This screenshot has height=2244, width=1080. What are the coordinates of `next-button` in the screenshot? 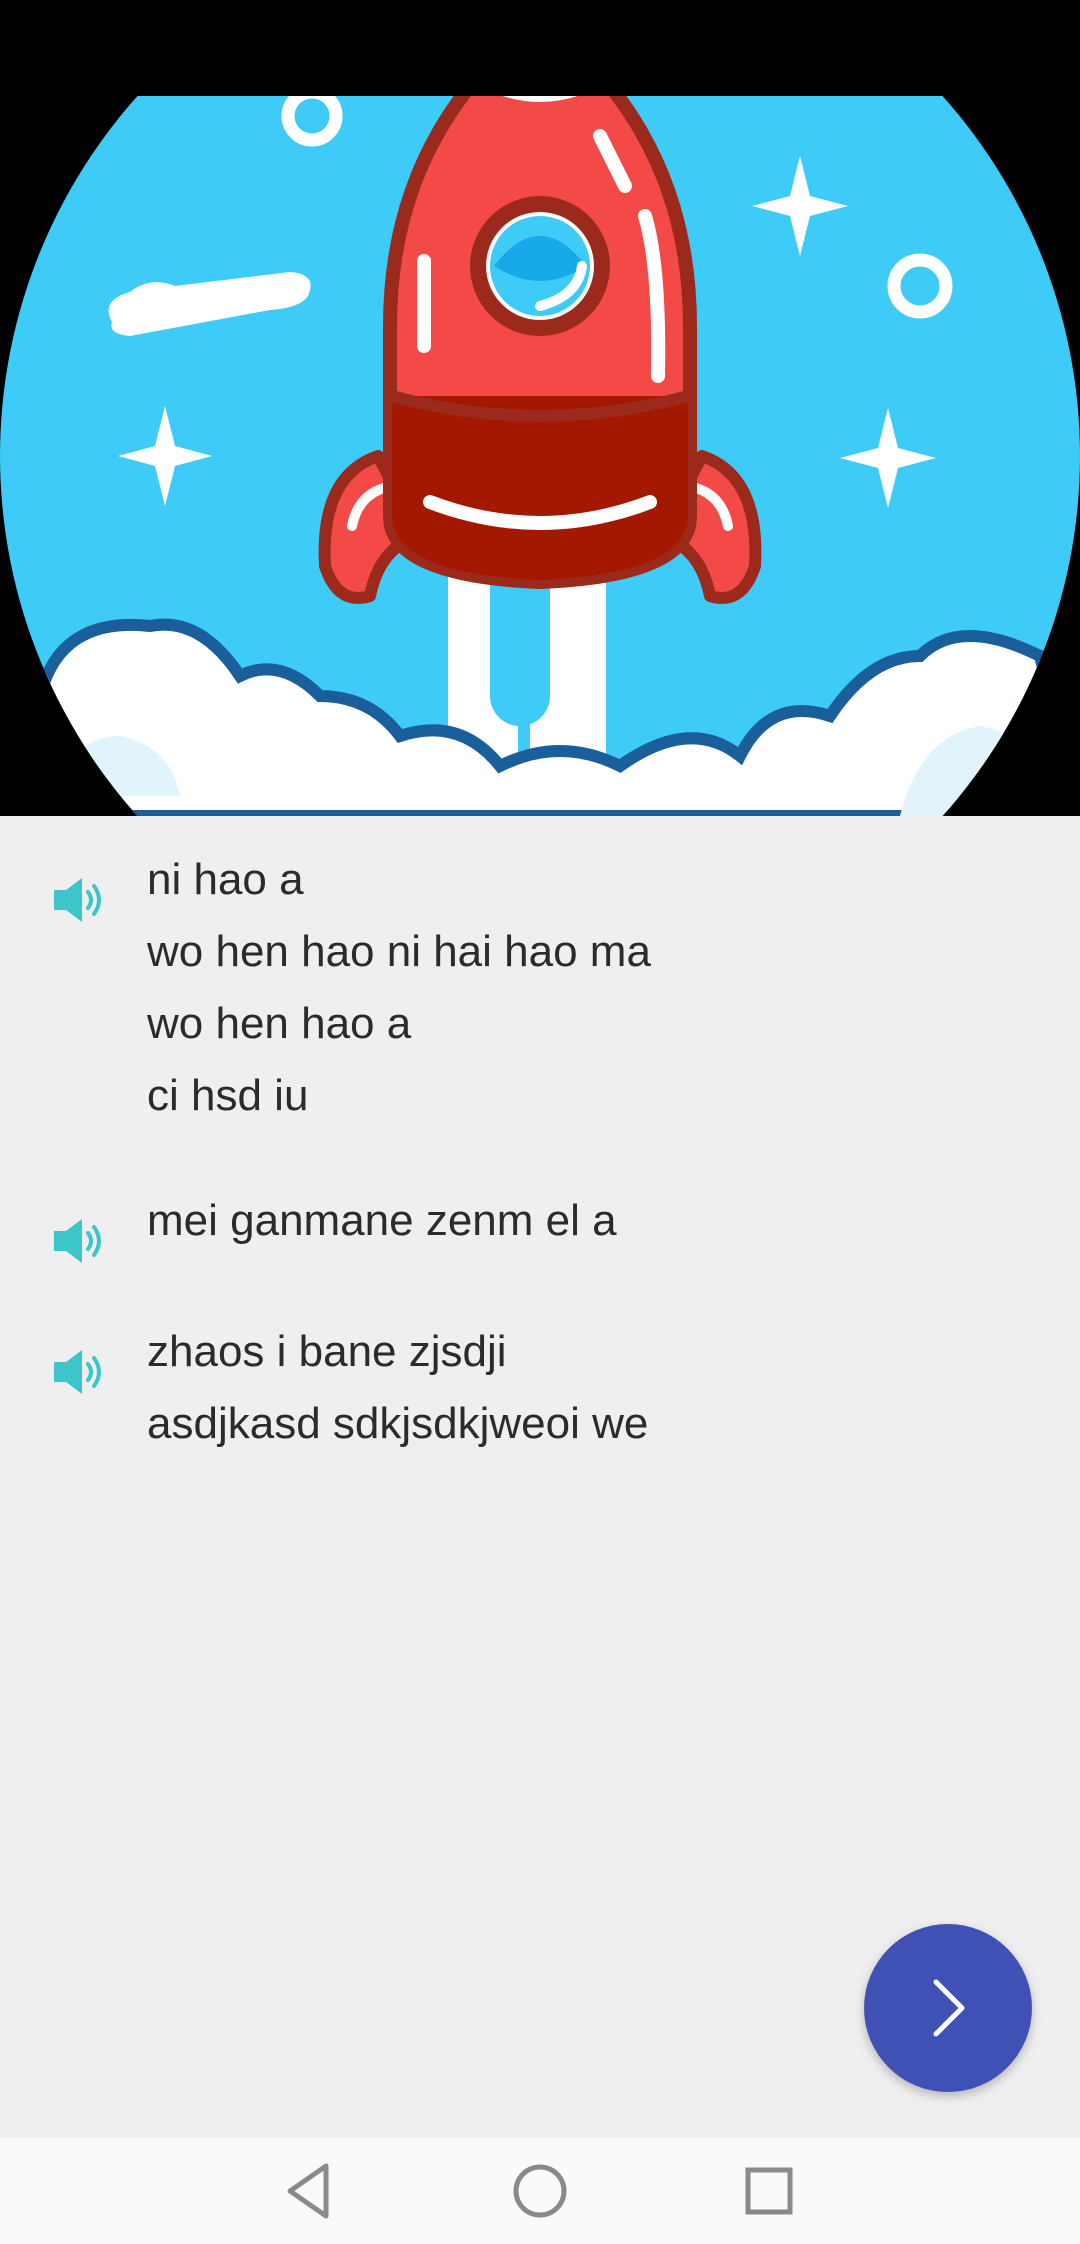 It's located at (948, 2008).